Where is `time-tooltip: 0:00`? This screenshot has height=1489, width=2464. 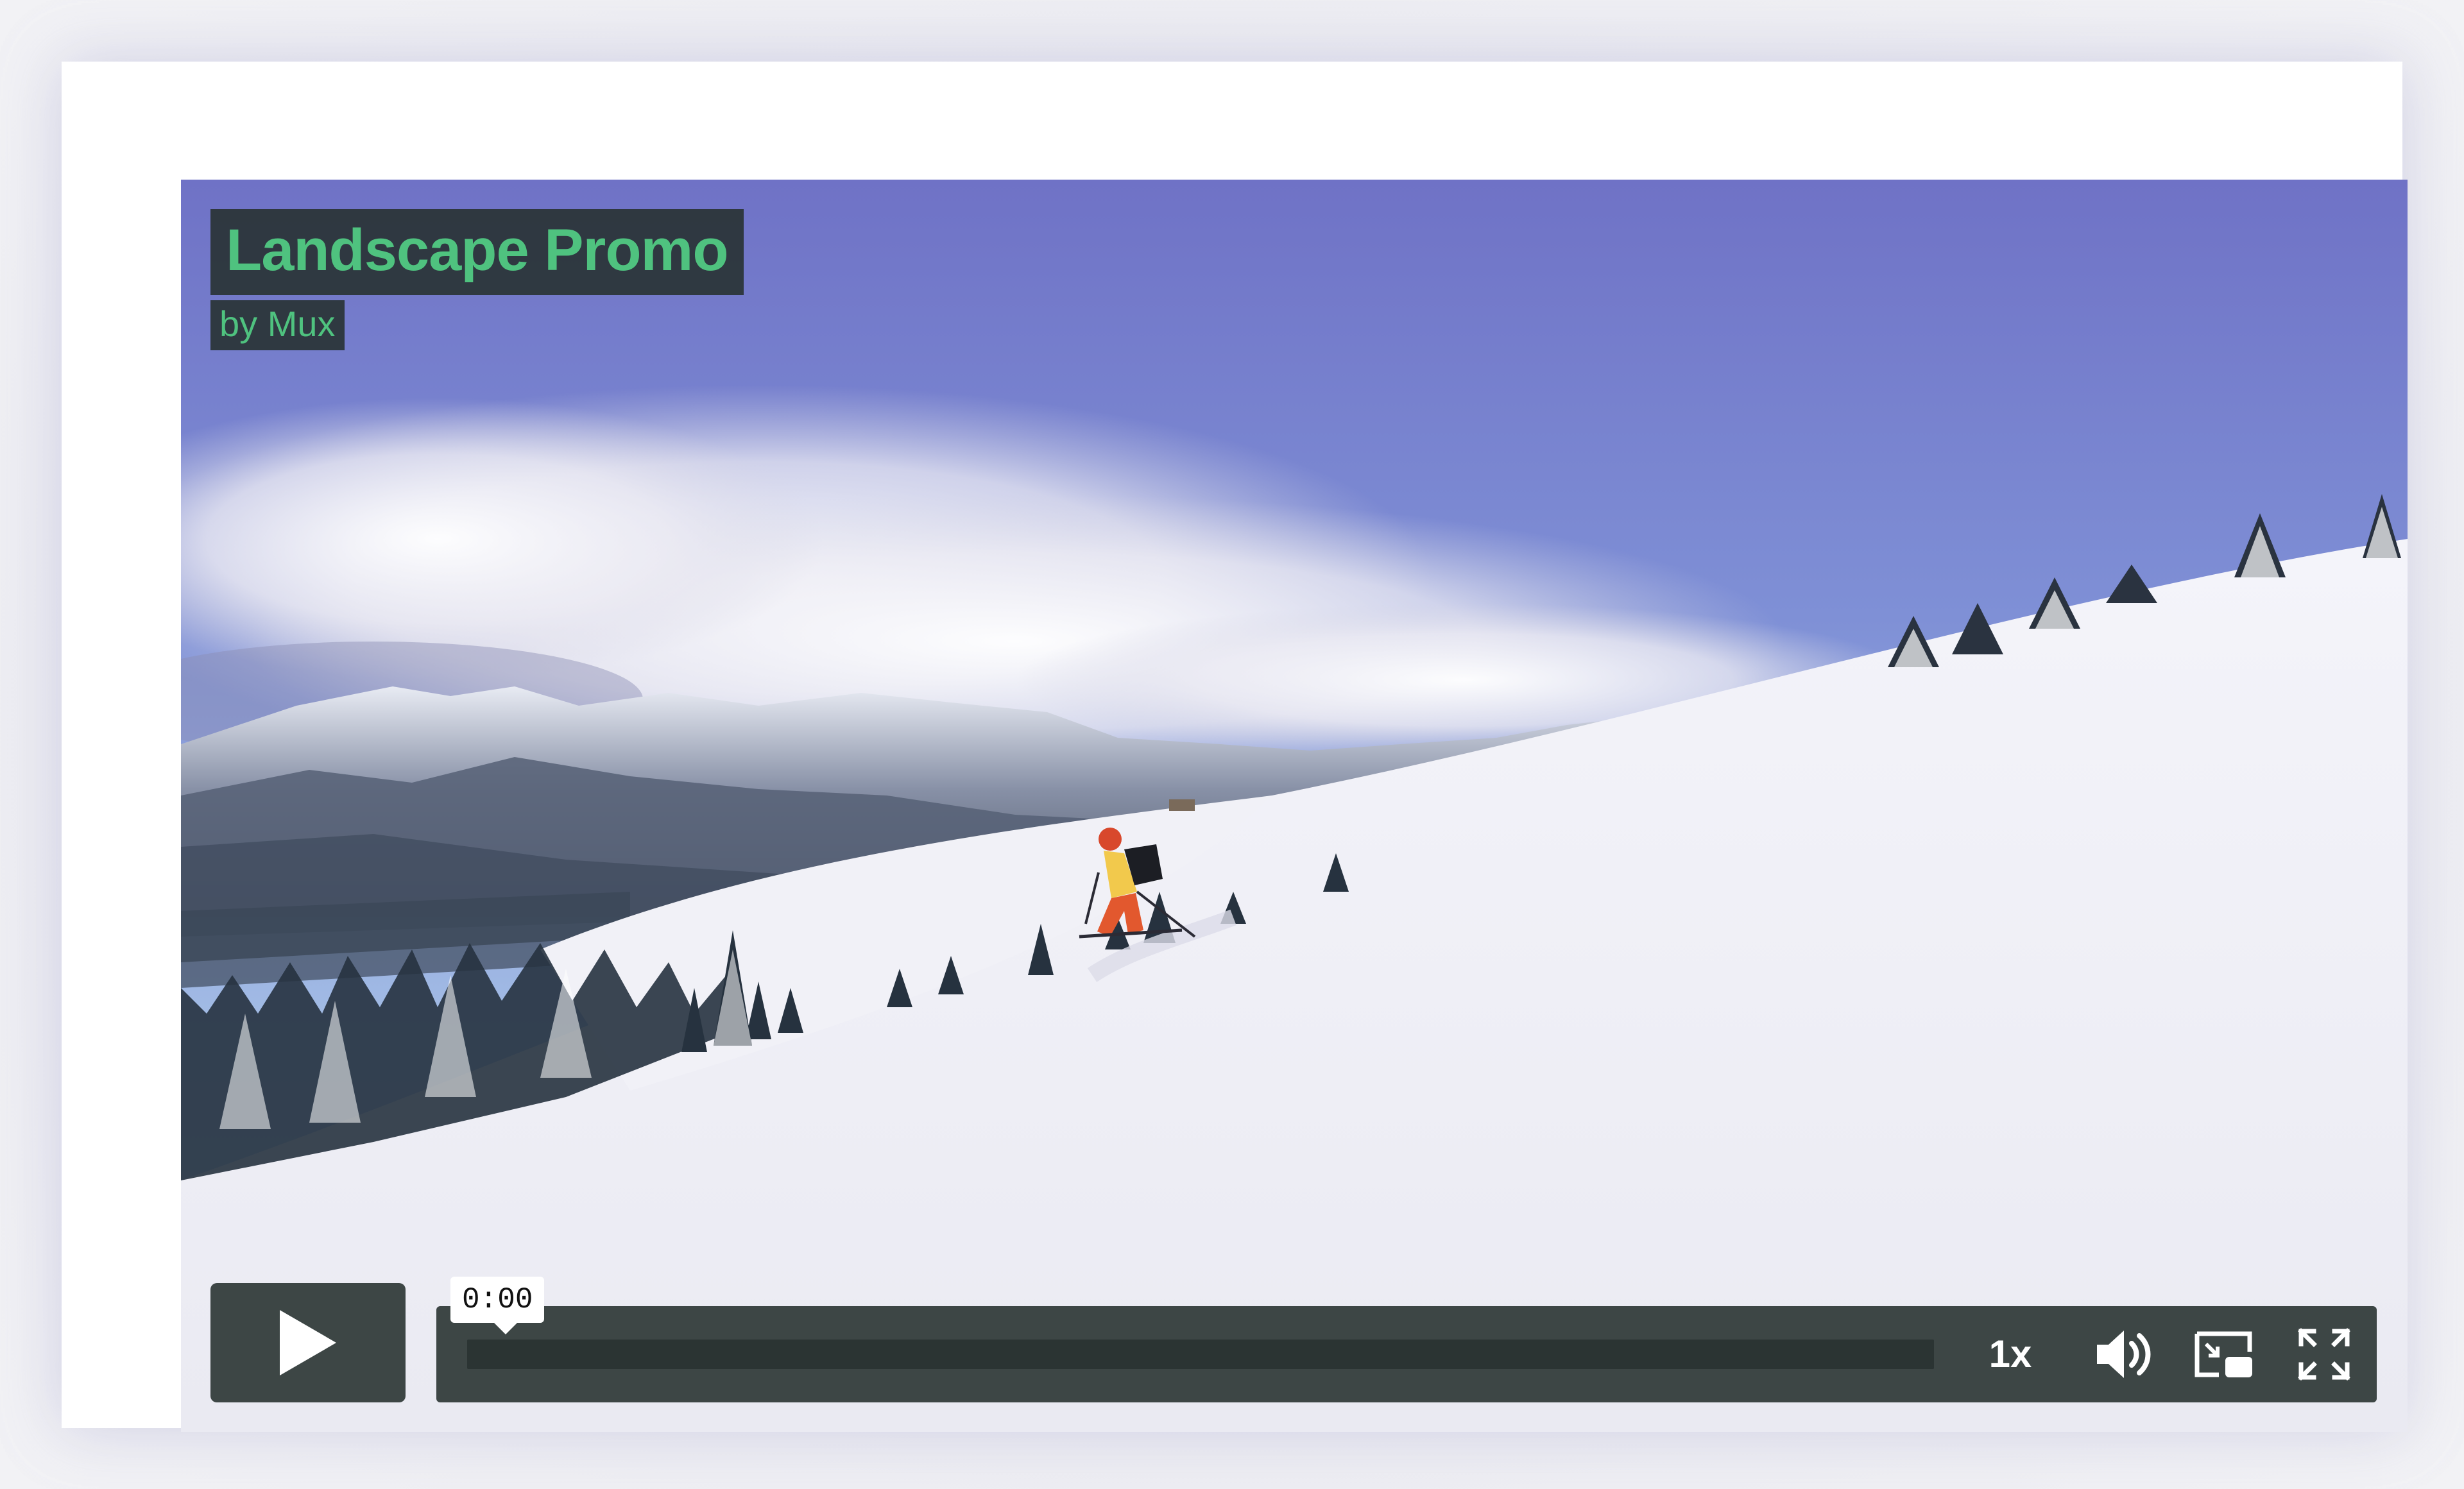 time-tooltip: 0:00 is located at coordinates (498, 1306).